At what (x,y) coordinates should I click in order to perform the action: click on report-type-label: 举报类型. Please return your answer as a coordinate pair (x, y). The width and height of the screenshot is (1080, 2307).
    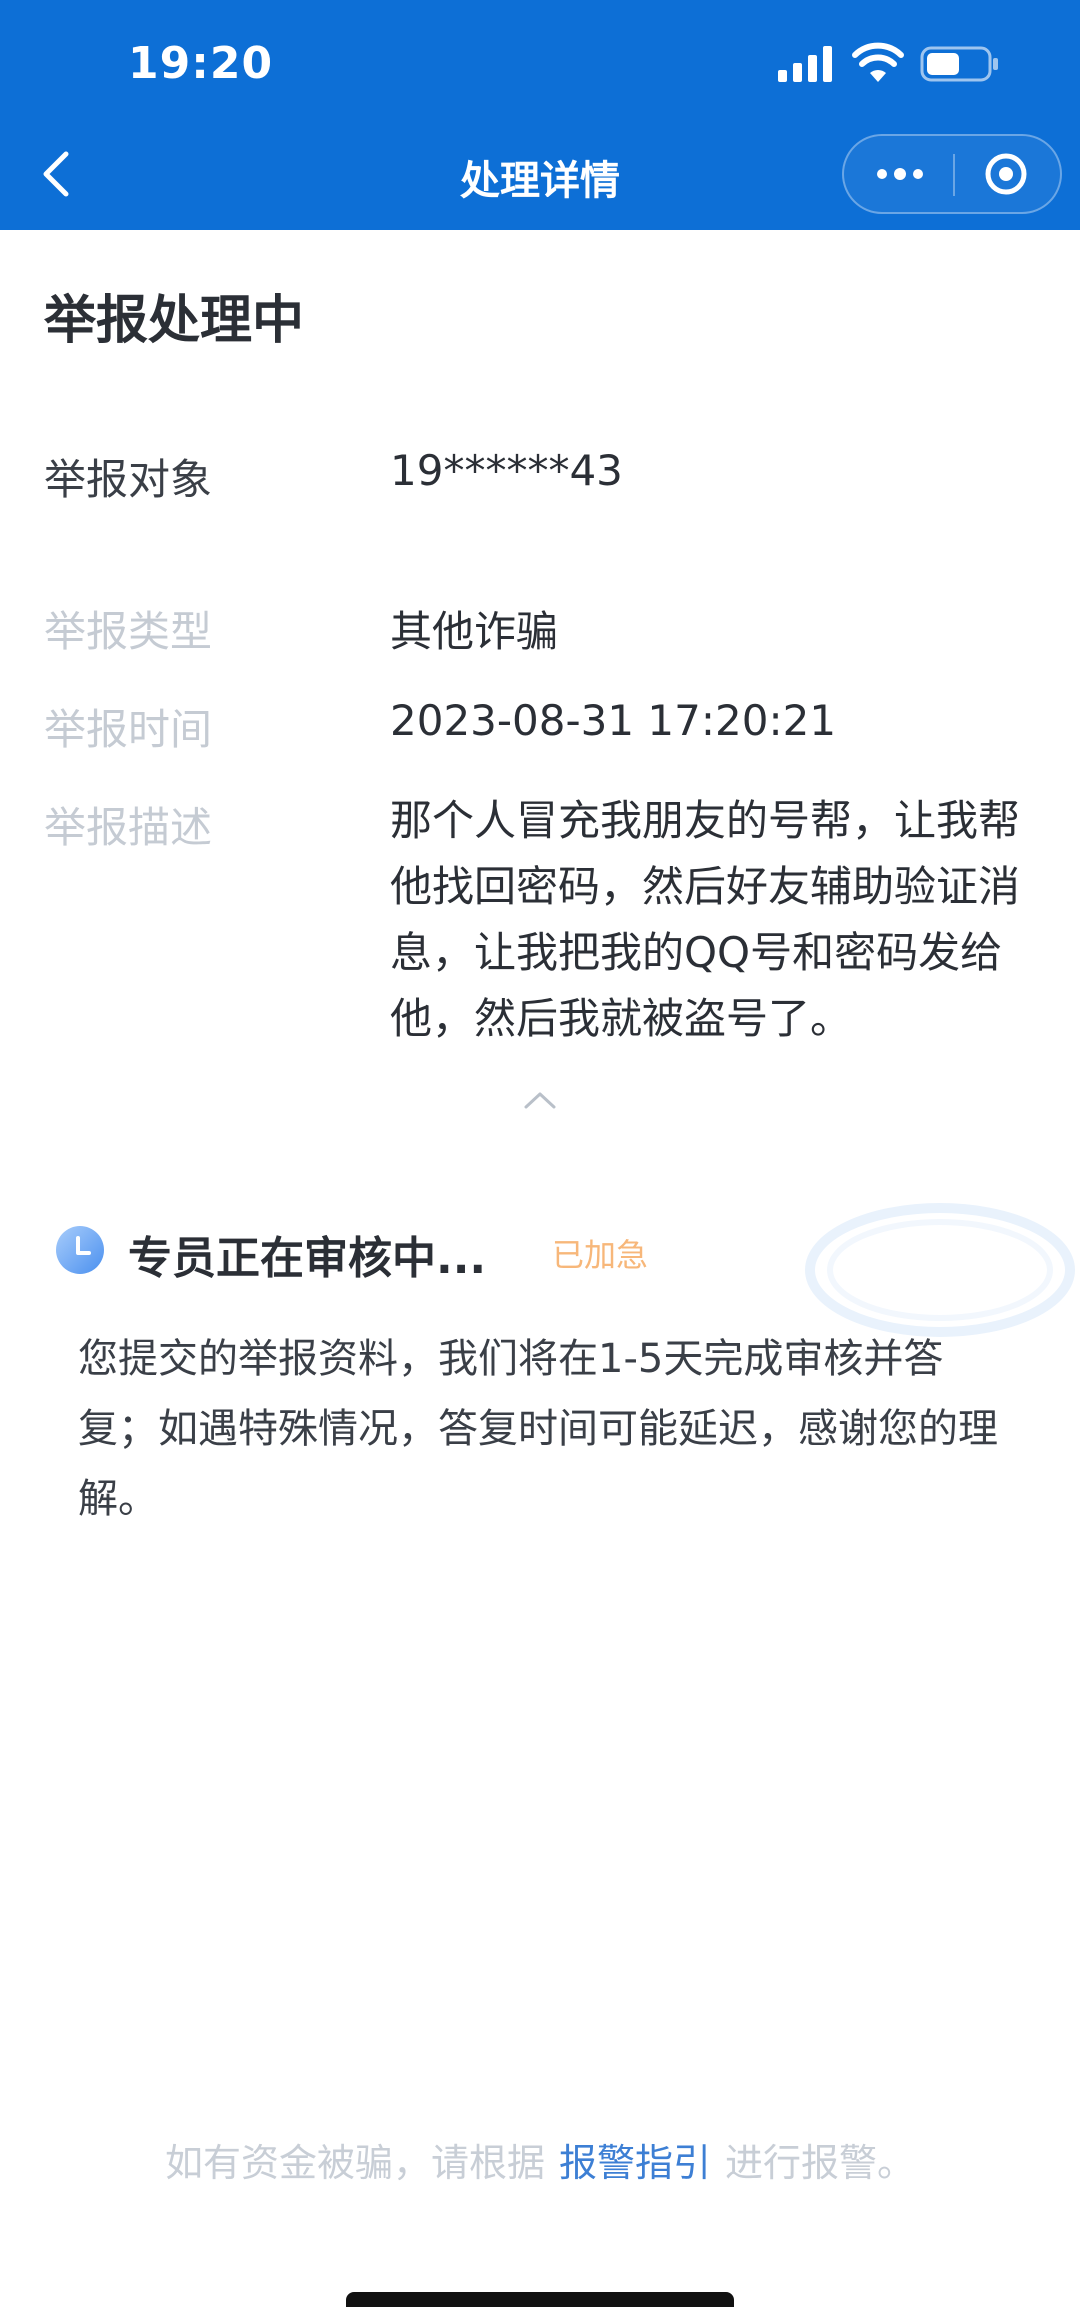
    Looking at the image, I should click on (128, 631).